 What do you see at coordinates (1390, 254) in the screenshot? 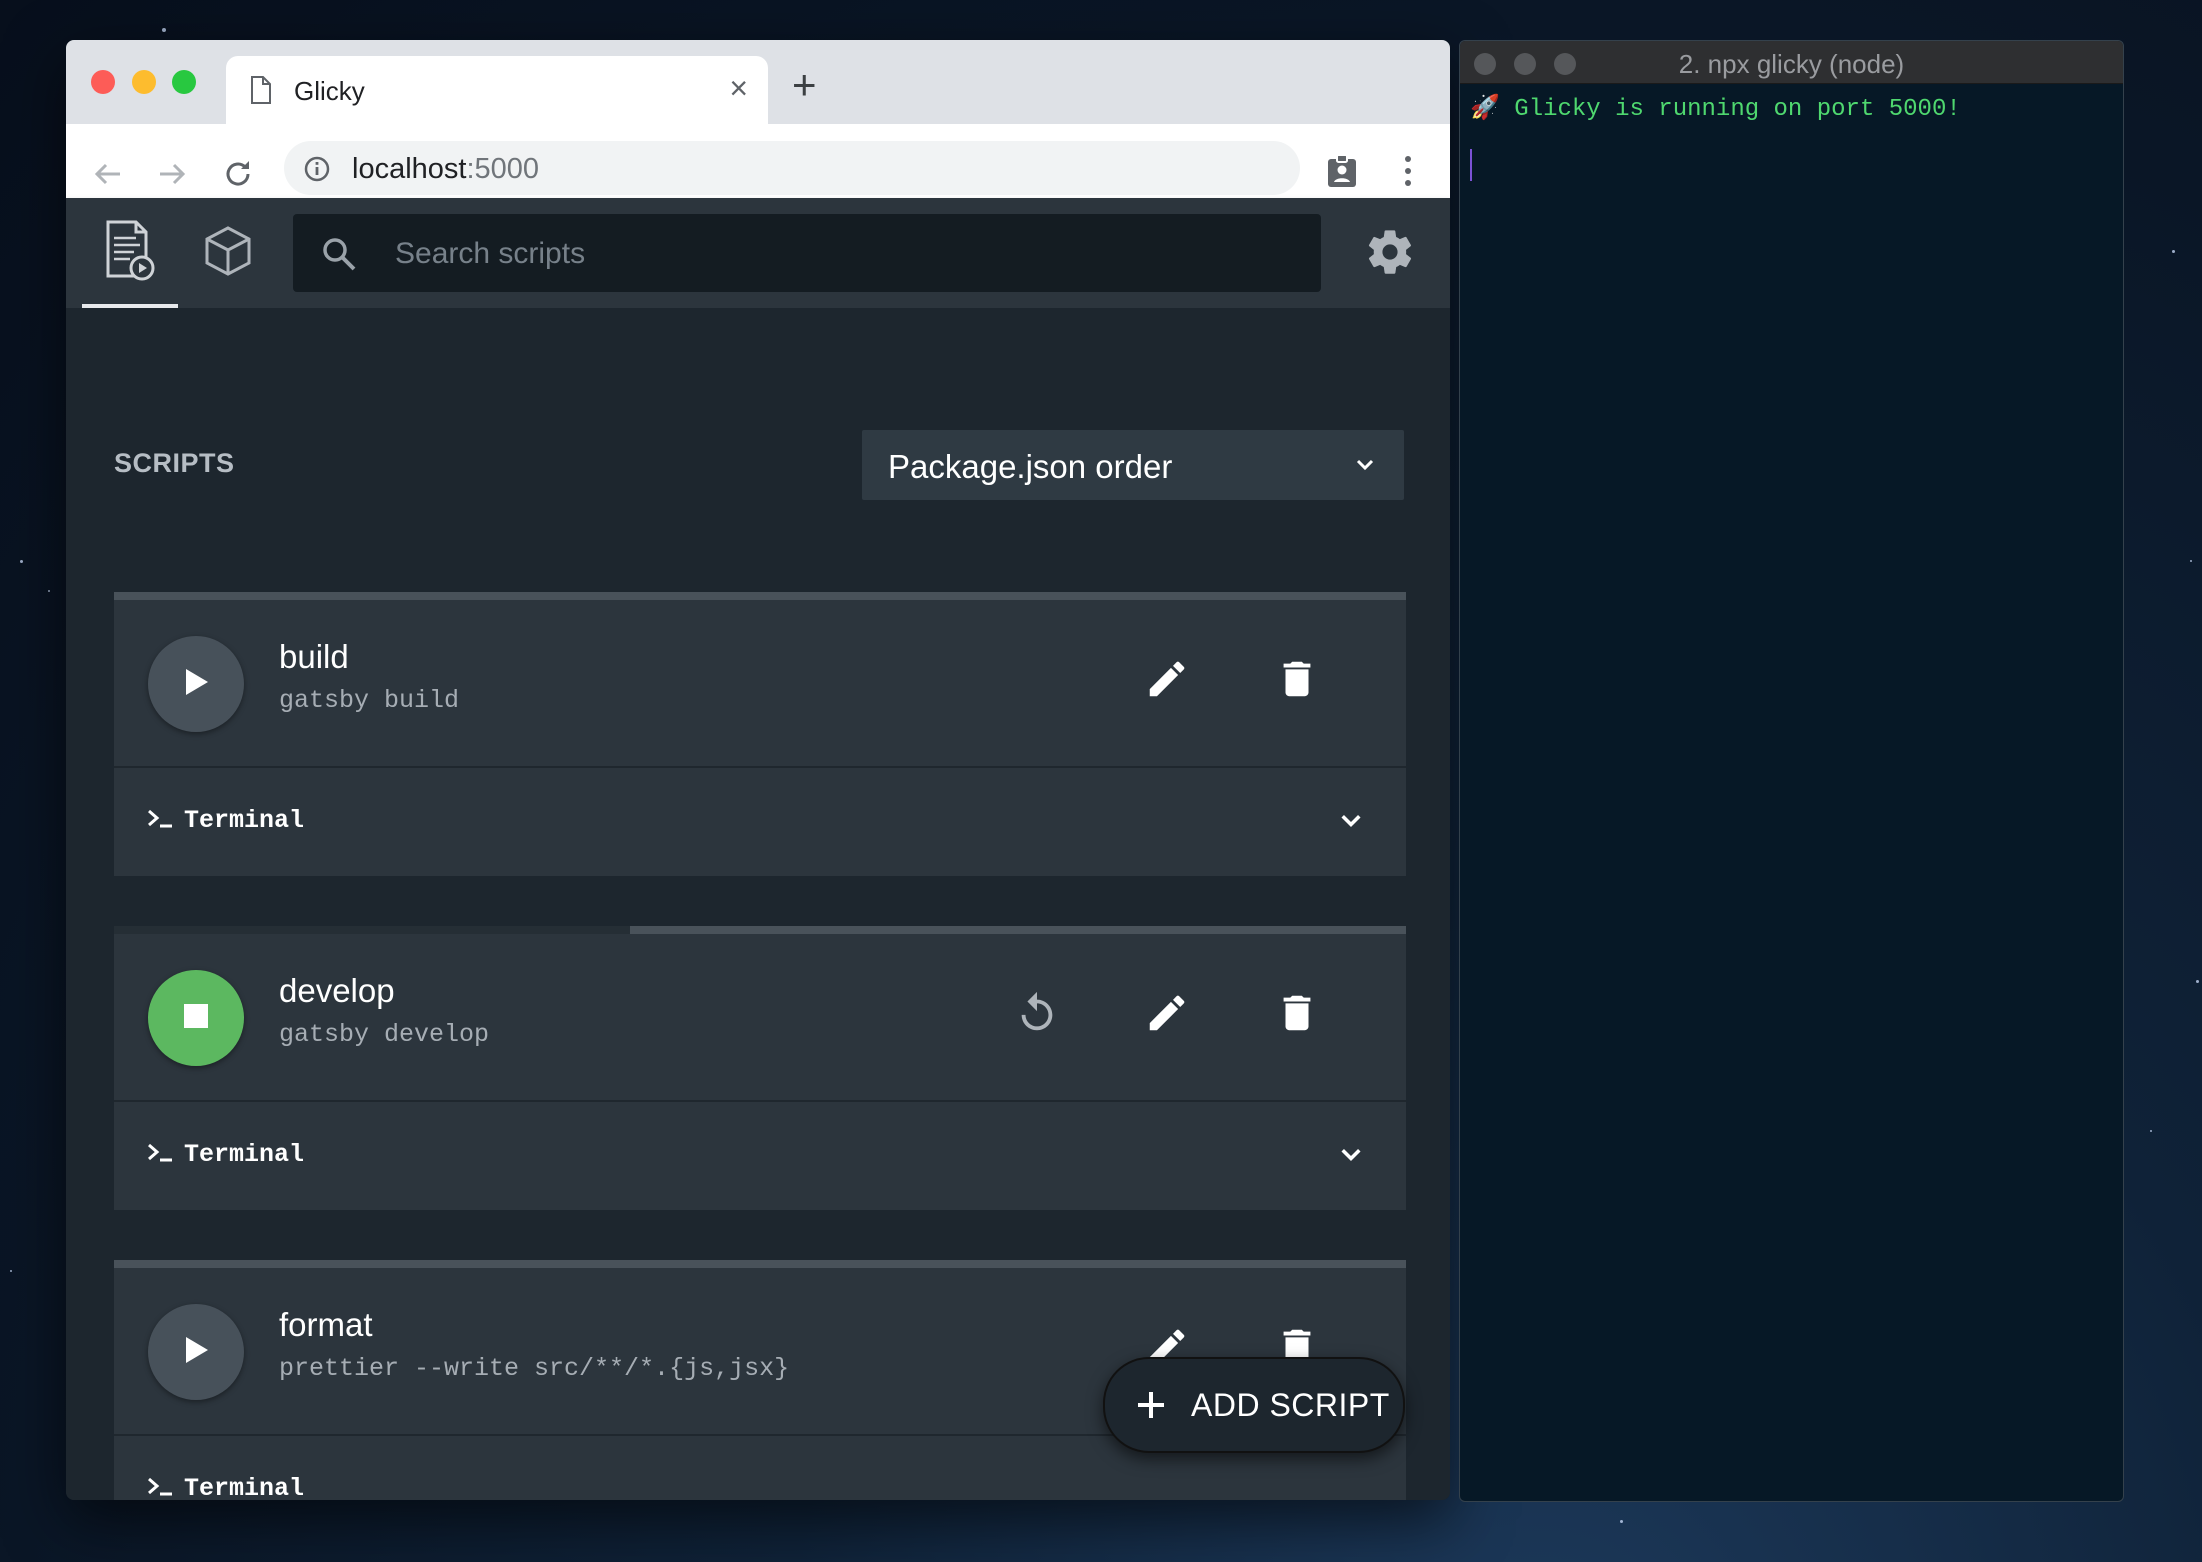
I see `settings-gear-icon` at bounding box center [1390, 254].